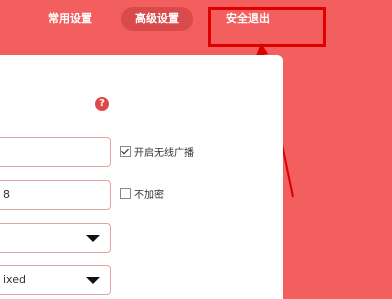 This screenshot has height=299, width=392. I want to click on noencrypt-toggle: 不加密, so click(142, 195).